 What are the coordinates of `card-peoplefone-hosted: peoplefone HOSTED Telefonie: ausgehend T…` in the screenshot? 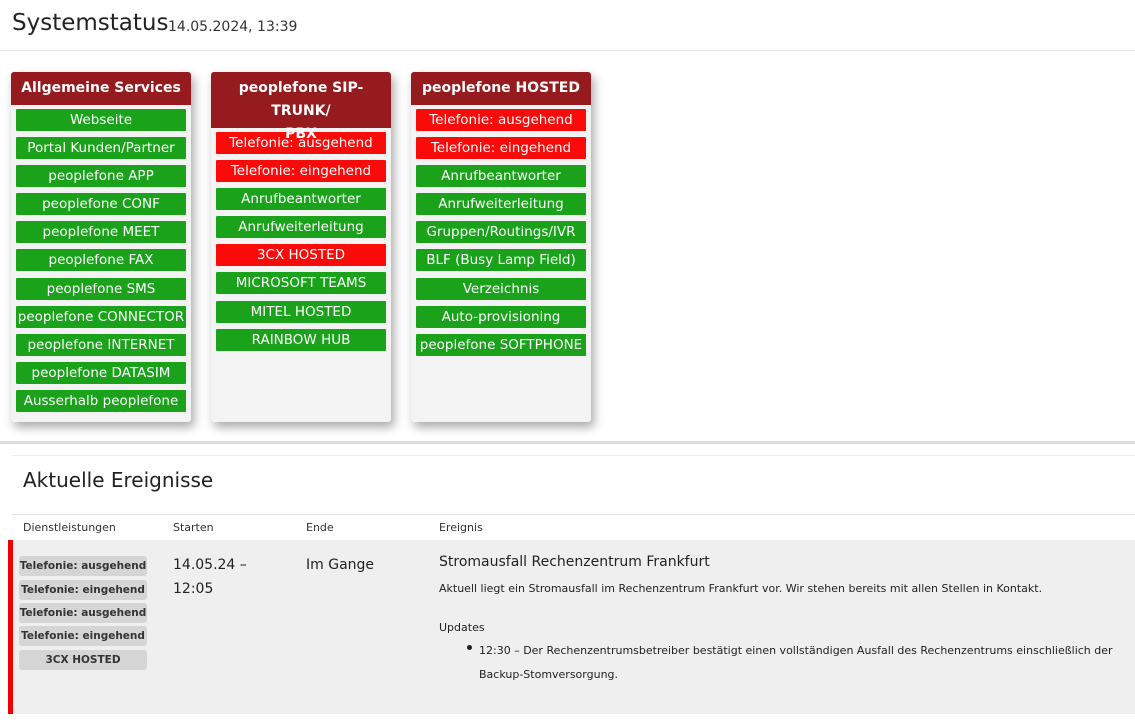 It's located at (501, 247).